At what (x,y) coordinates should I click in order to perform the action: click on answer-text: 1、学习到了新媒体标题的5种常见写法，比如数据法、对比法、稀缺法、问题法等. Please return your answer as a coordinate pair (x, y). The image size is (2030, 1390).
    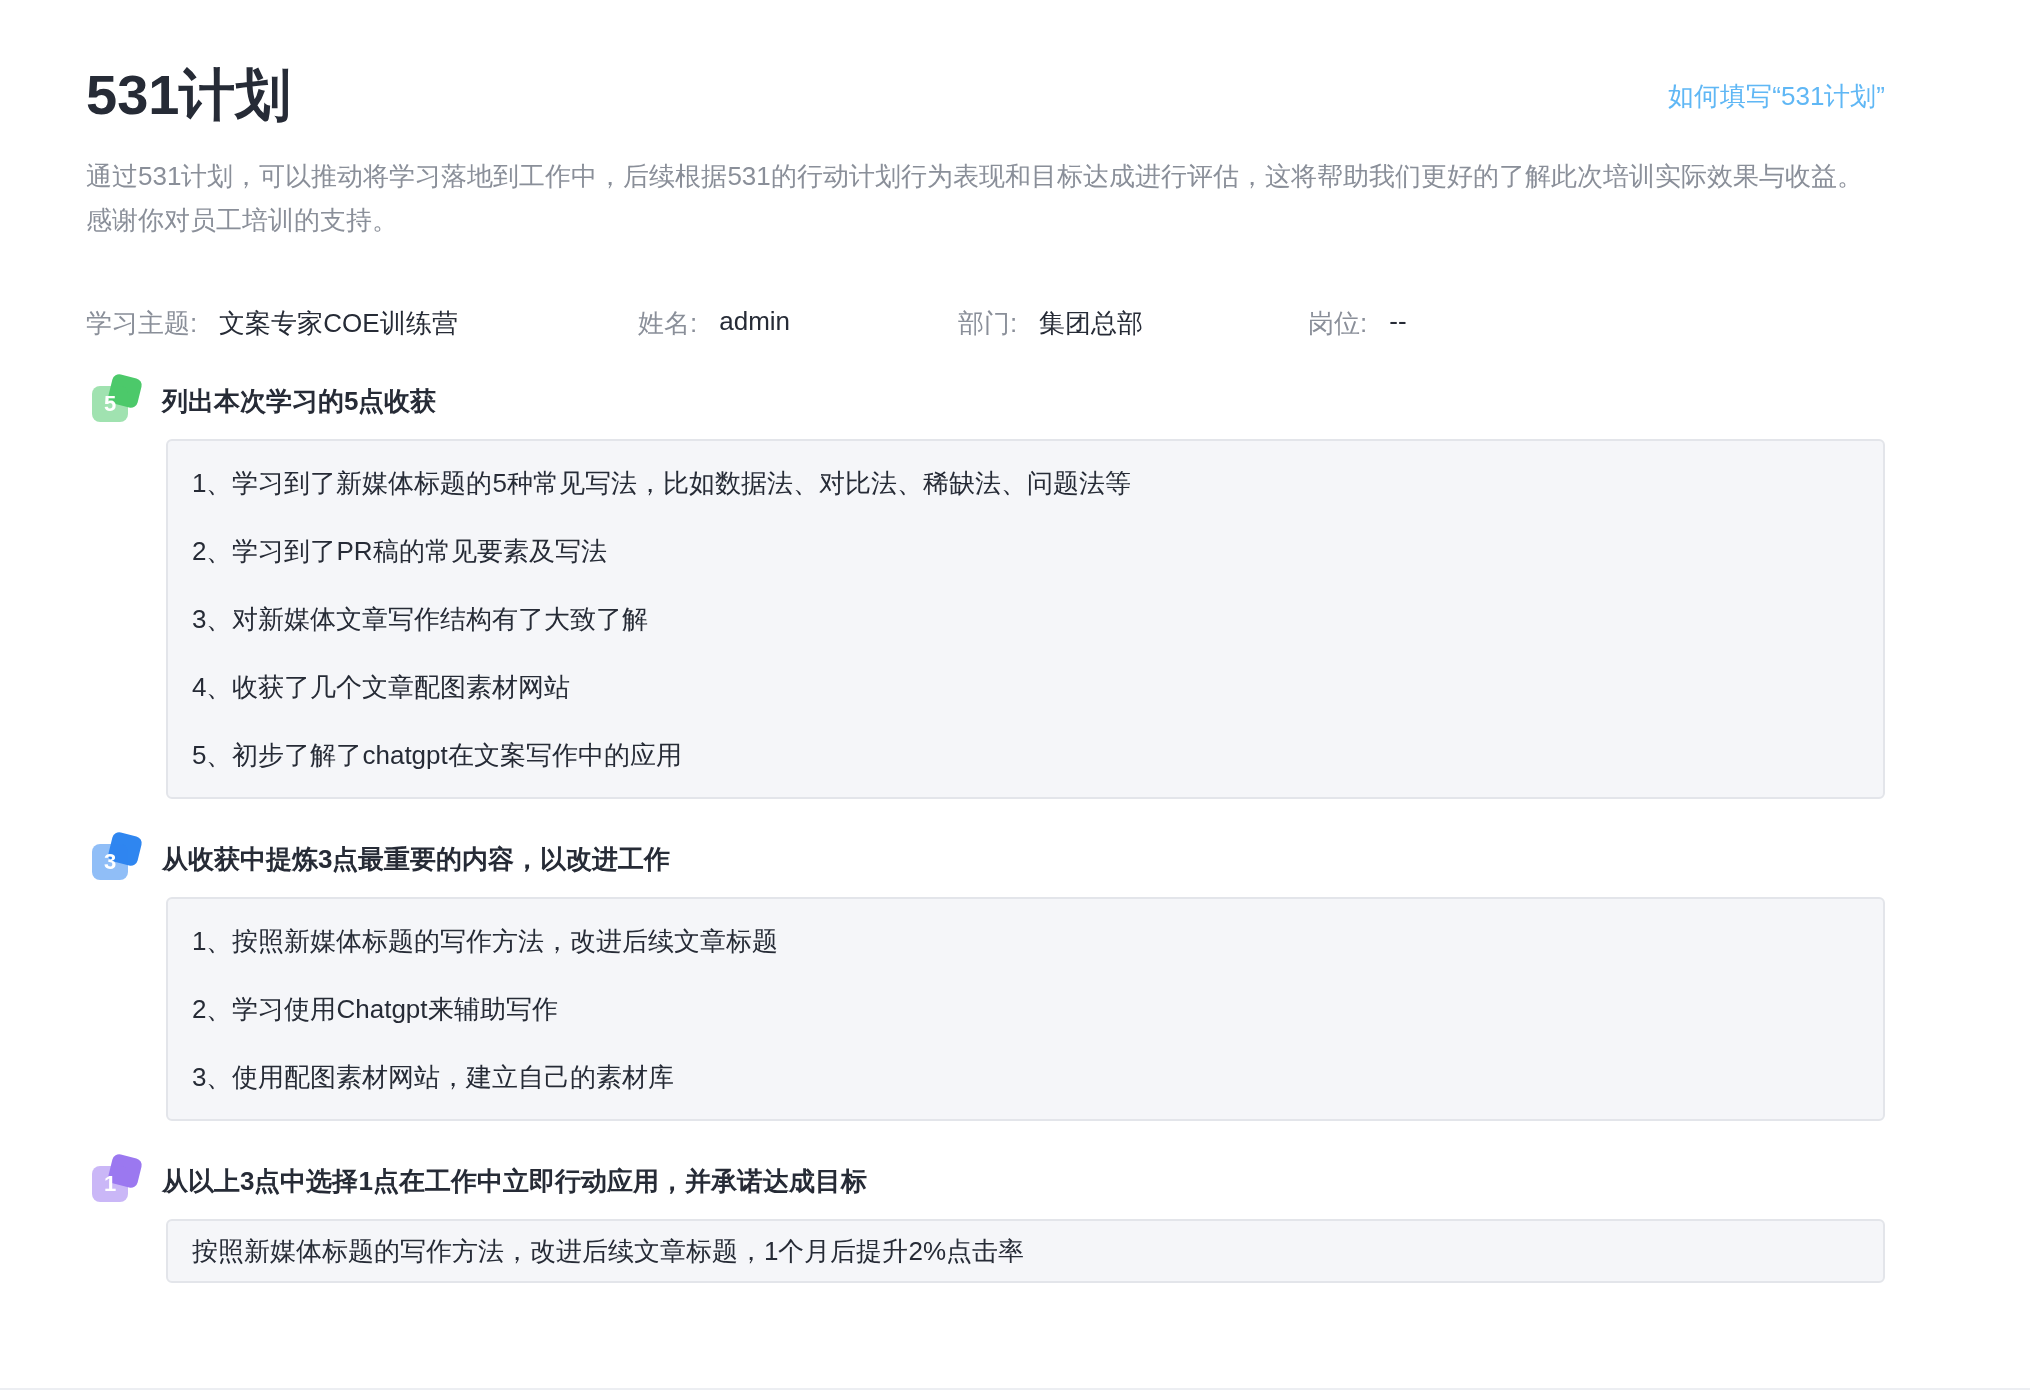
    Looking at the image, I should click on (662, 483).